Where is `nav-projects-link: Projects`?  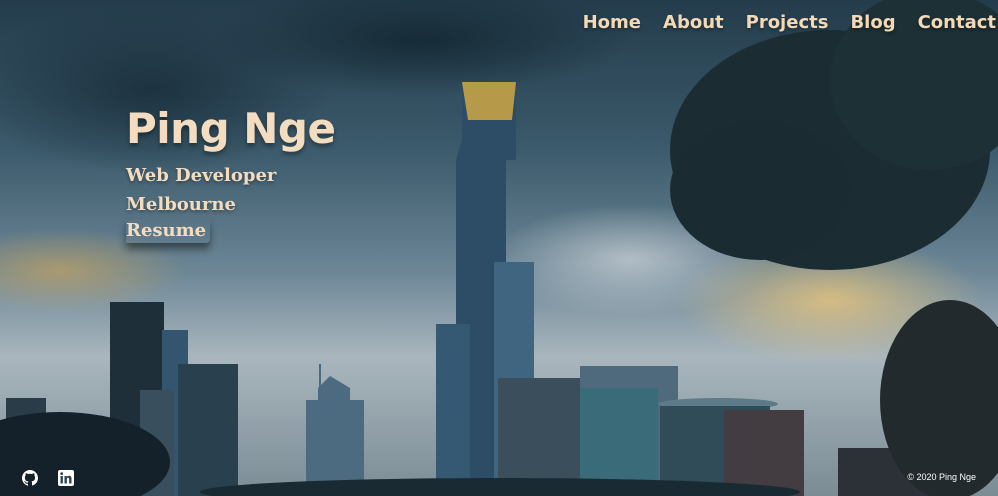 nav-projects-link: Projects is located at coordinates (787, 22).